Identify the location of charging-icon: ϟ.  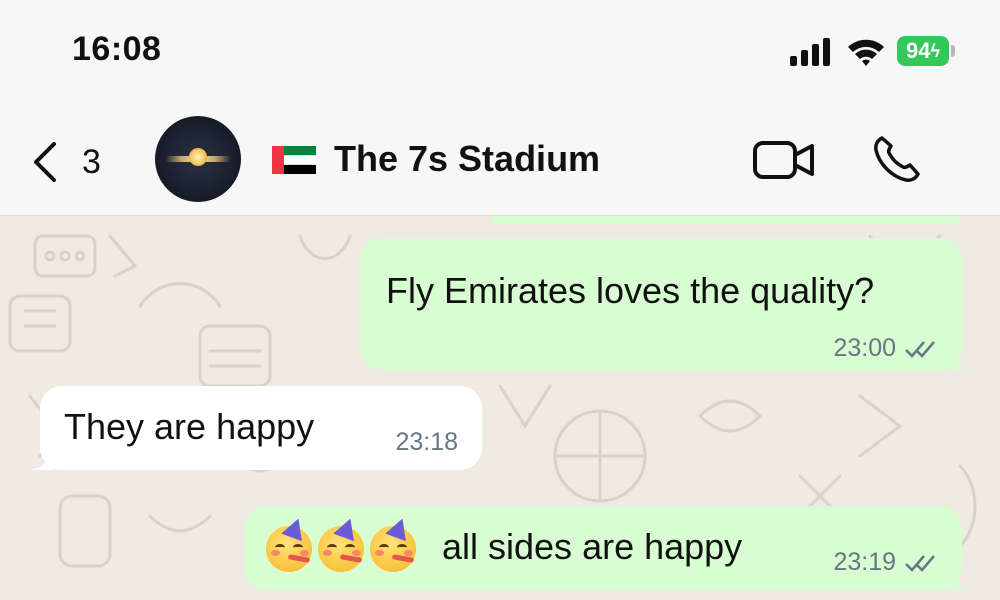
(935, 50).